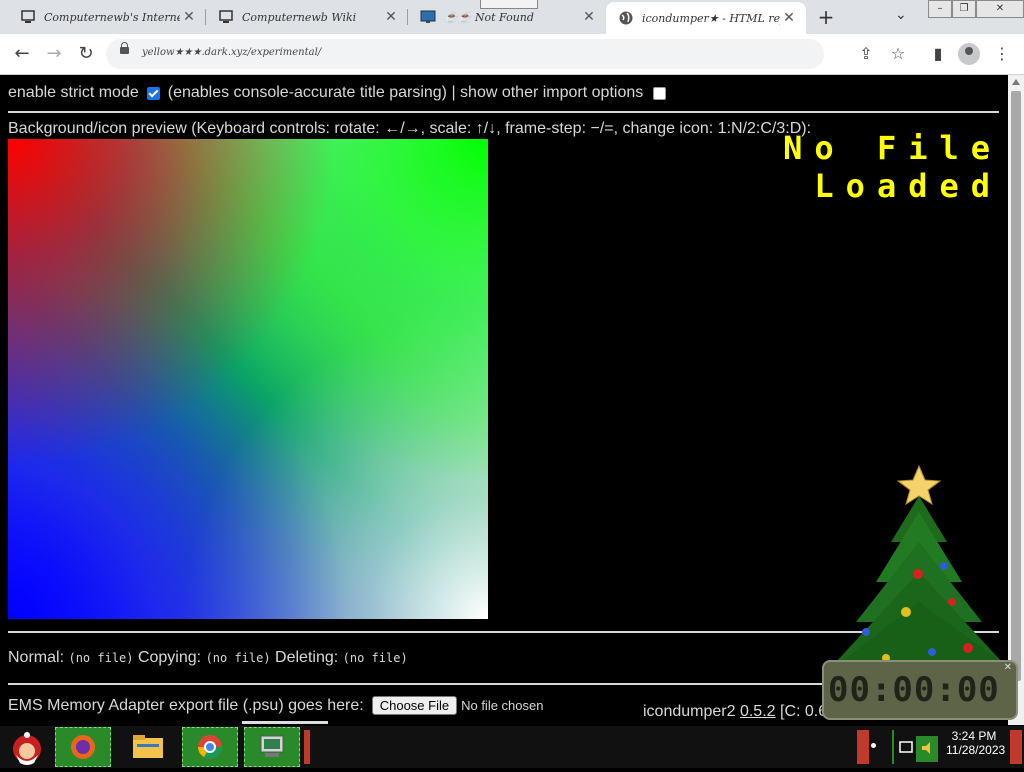  I want to click on taskbar-chrome, so click(210, 747).